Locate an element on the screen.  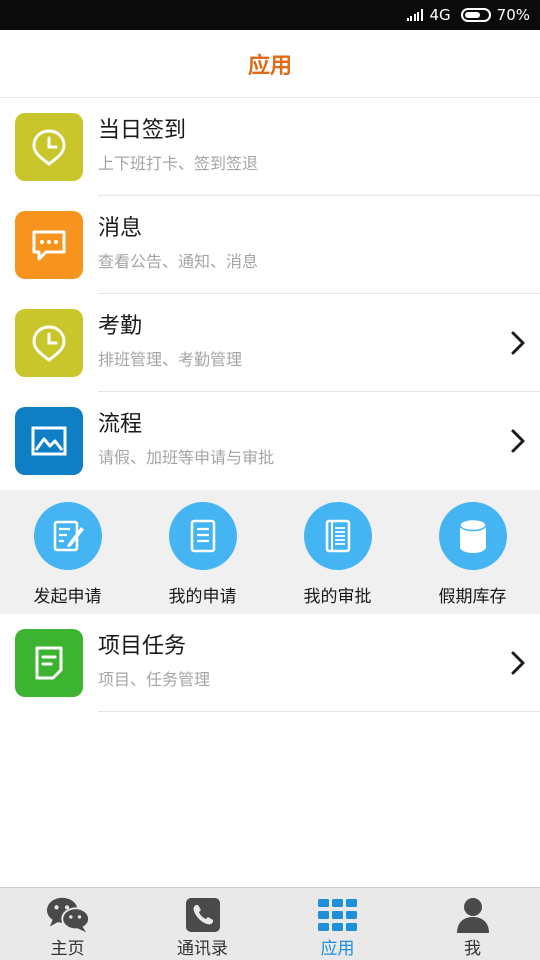
bottom-tab-bar: 主页 通讯录 应用 我 is located at coordinates (270, 923).